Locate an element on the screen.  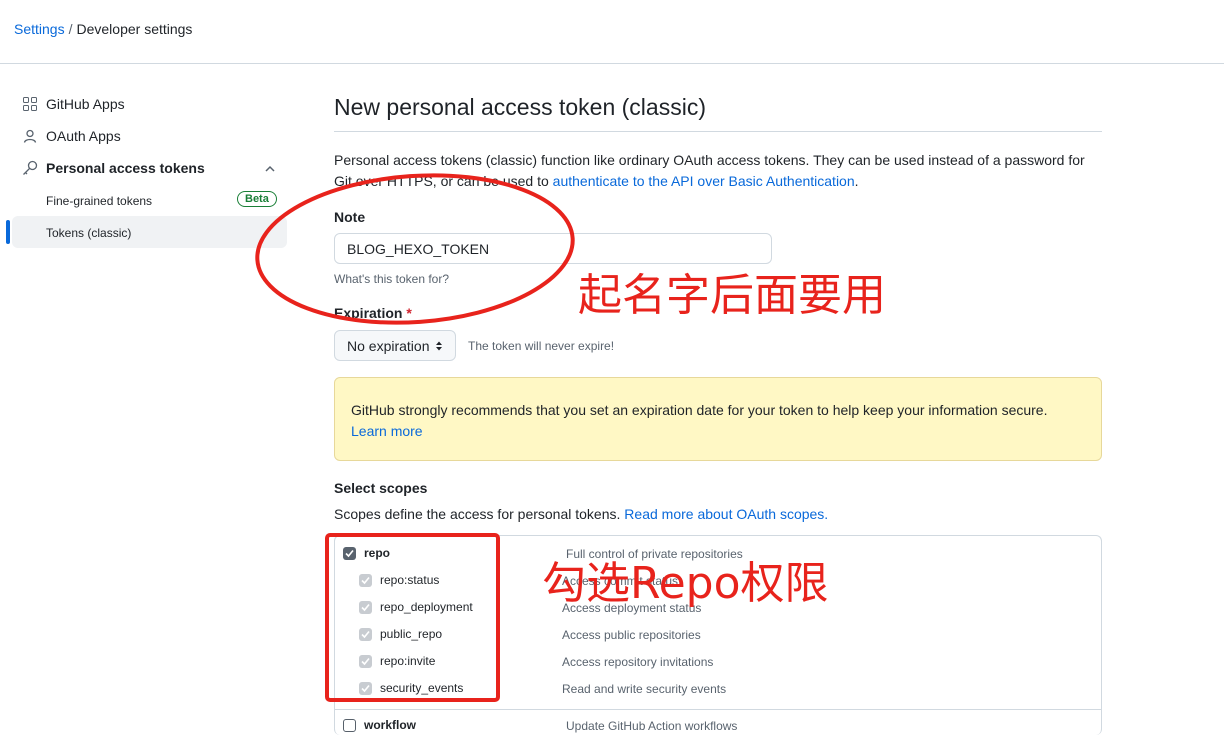
chevron-up-icon is located at coordinates (270, 169).